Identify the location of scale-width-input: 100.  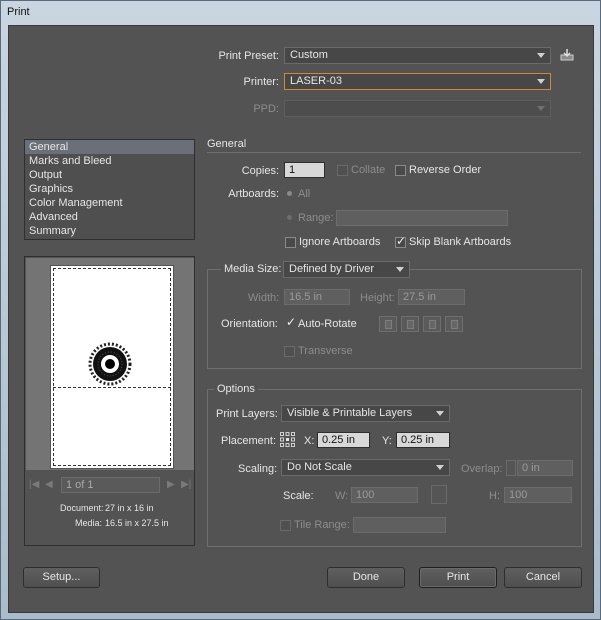
(384, 495).